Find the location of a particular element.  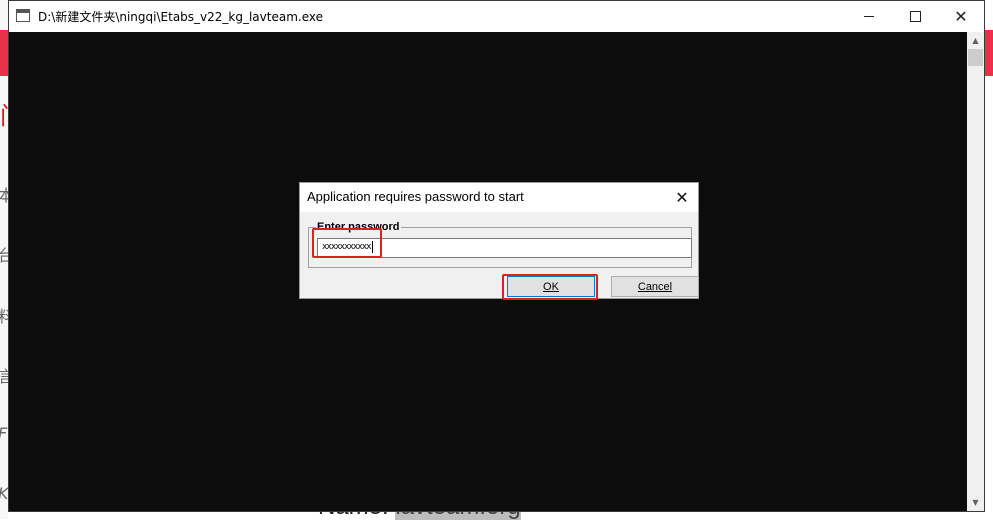

minimize-button is located at coordinates (869, 16).